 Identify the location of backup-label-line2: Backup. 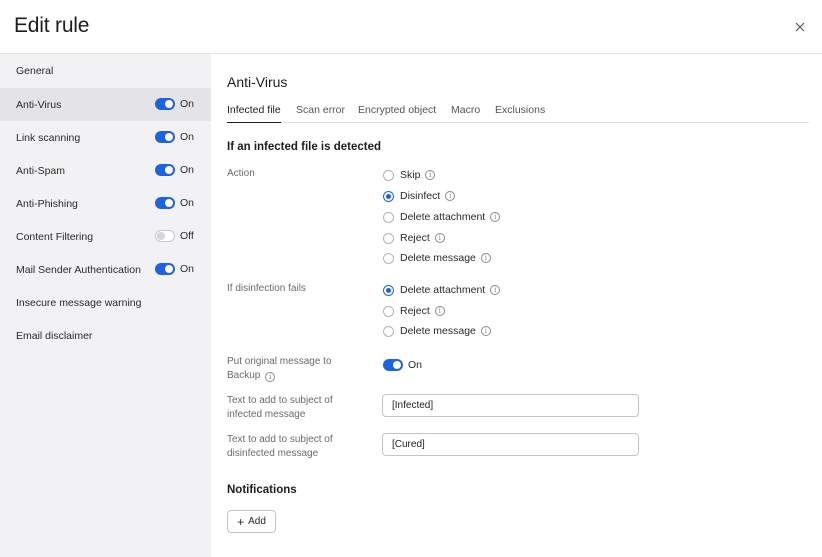
(244, 375).